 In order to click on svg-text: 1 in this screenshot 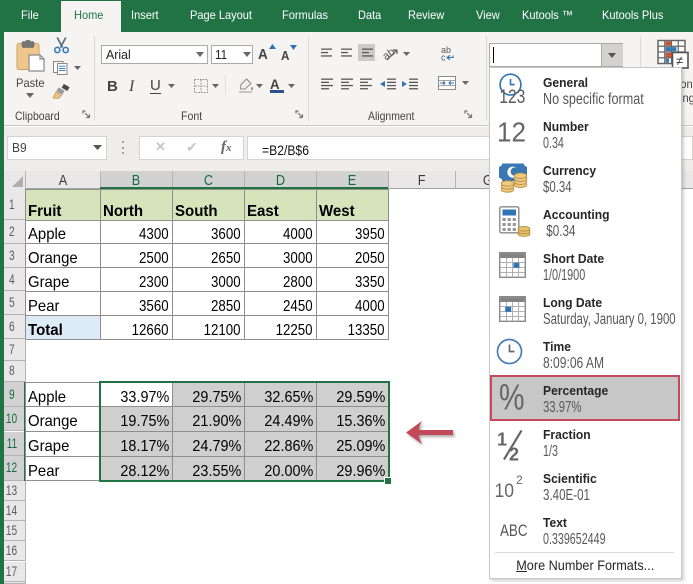, I will do `click(502, 440)`.